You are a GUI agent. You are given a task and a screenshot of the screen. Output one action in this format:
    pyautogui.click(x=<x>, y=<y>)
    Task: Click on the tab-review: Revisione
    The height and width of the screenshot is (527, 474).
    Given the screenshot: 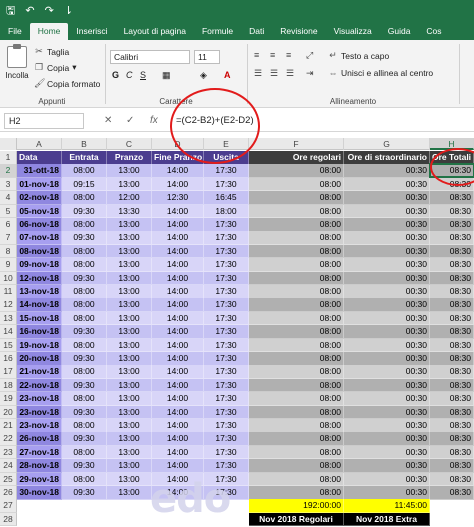 What is the action you would take?
    pyautogui.click(x=298, y=31)
    